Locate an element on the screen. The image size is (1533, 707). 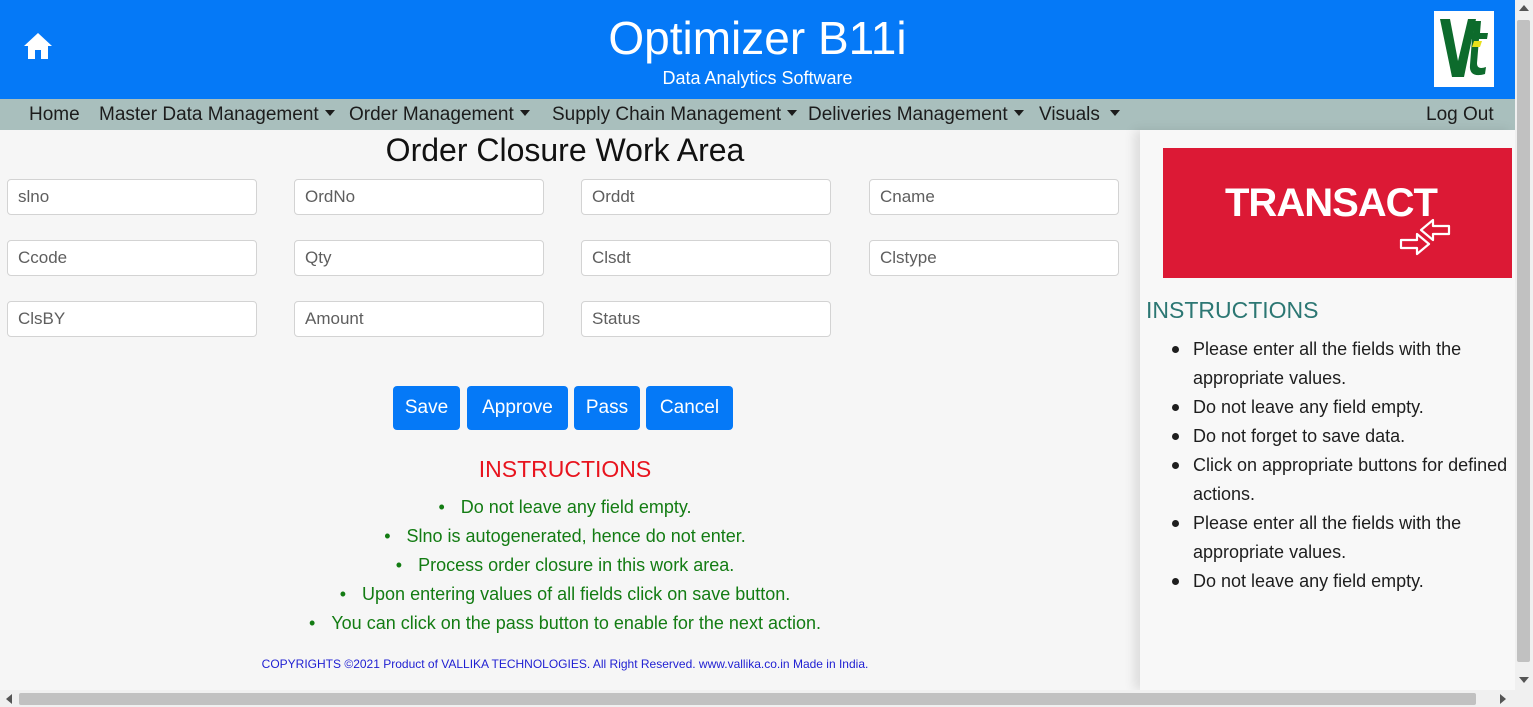
app-header: Optimizer B11i Data Analytics Software is located at coordinates (757, 49).